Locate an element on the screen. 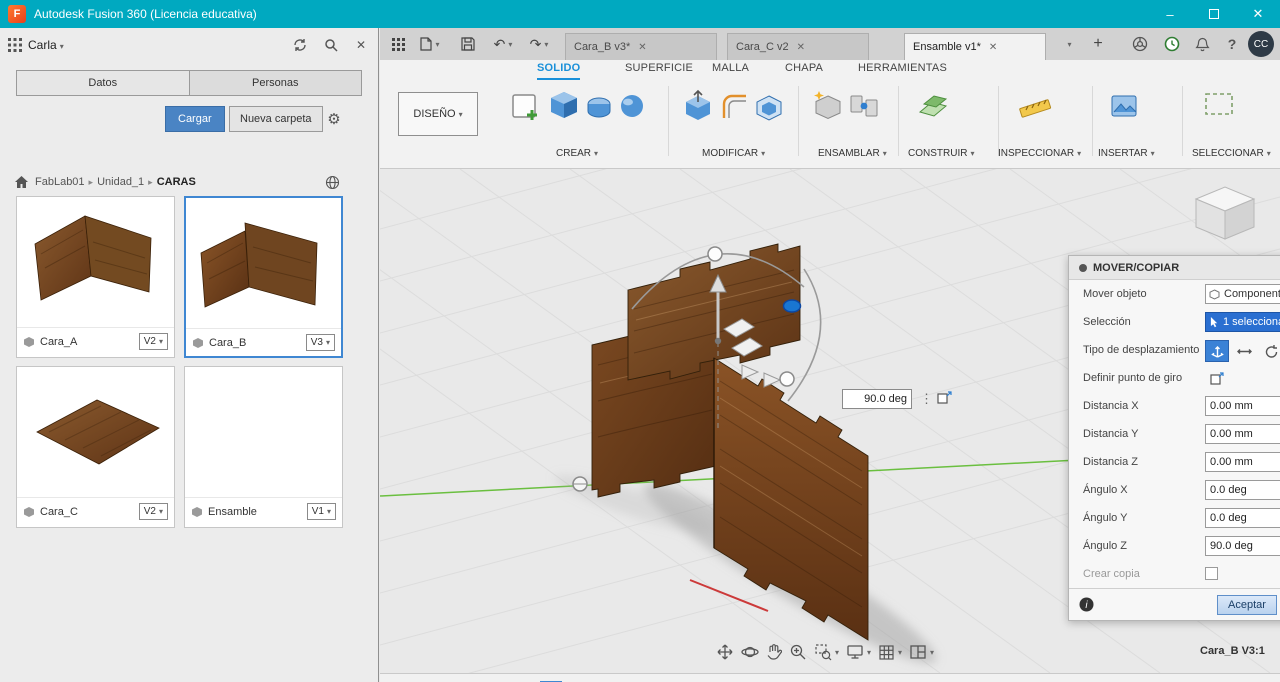 The image size is (1280, 682). breadcrumb-folder: FabLab01 is located at coordinates (66, 182).